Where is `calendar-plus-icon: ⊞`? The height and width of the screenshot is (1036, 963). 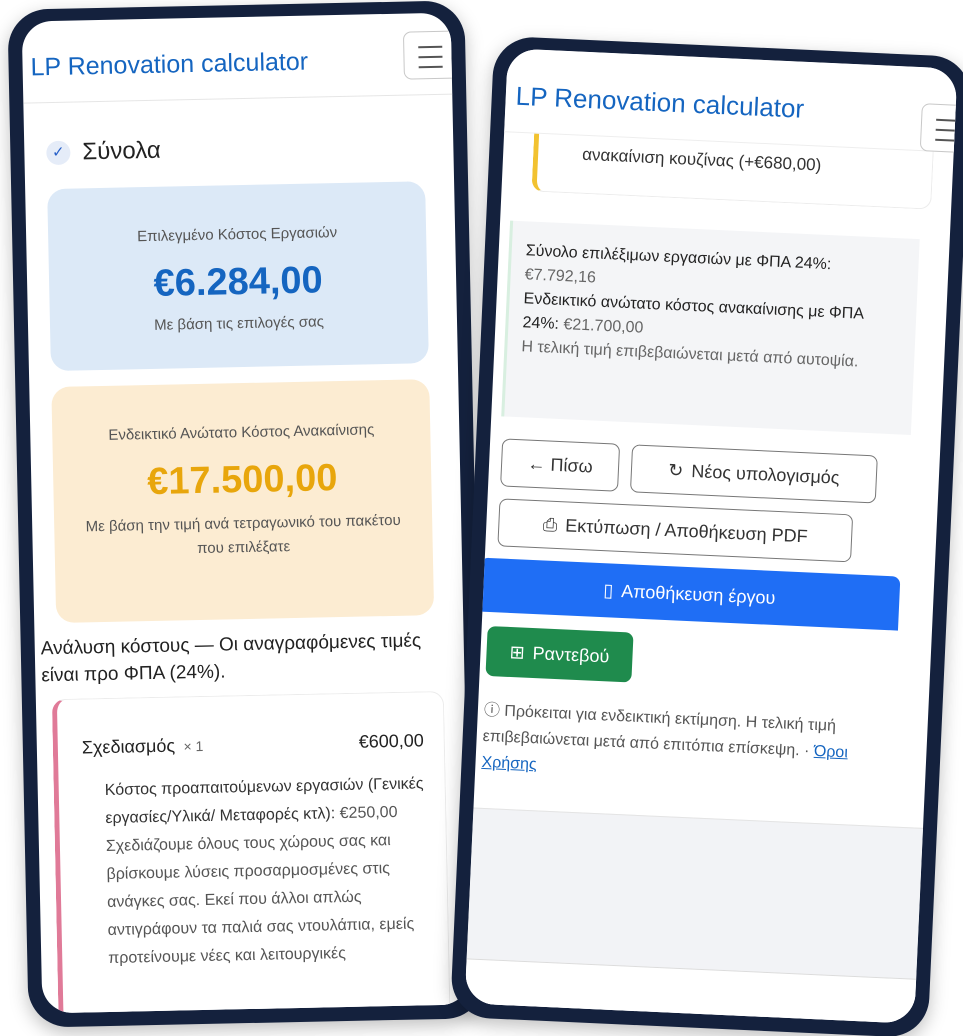 calendar-plus-icon: ⊞ is located at coordinates (517, 652).